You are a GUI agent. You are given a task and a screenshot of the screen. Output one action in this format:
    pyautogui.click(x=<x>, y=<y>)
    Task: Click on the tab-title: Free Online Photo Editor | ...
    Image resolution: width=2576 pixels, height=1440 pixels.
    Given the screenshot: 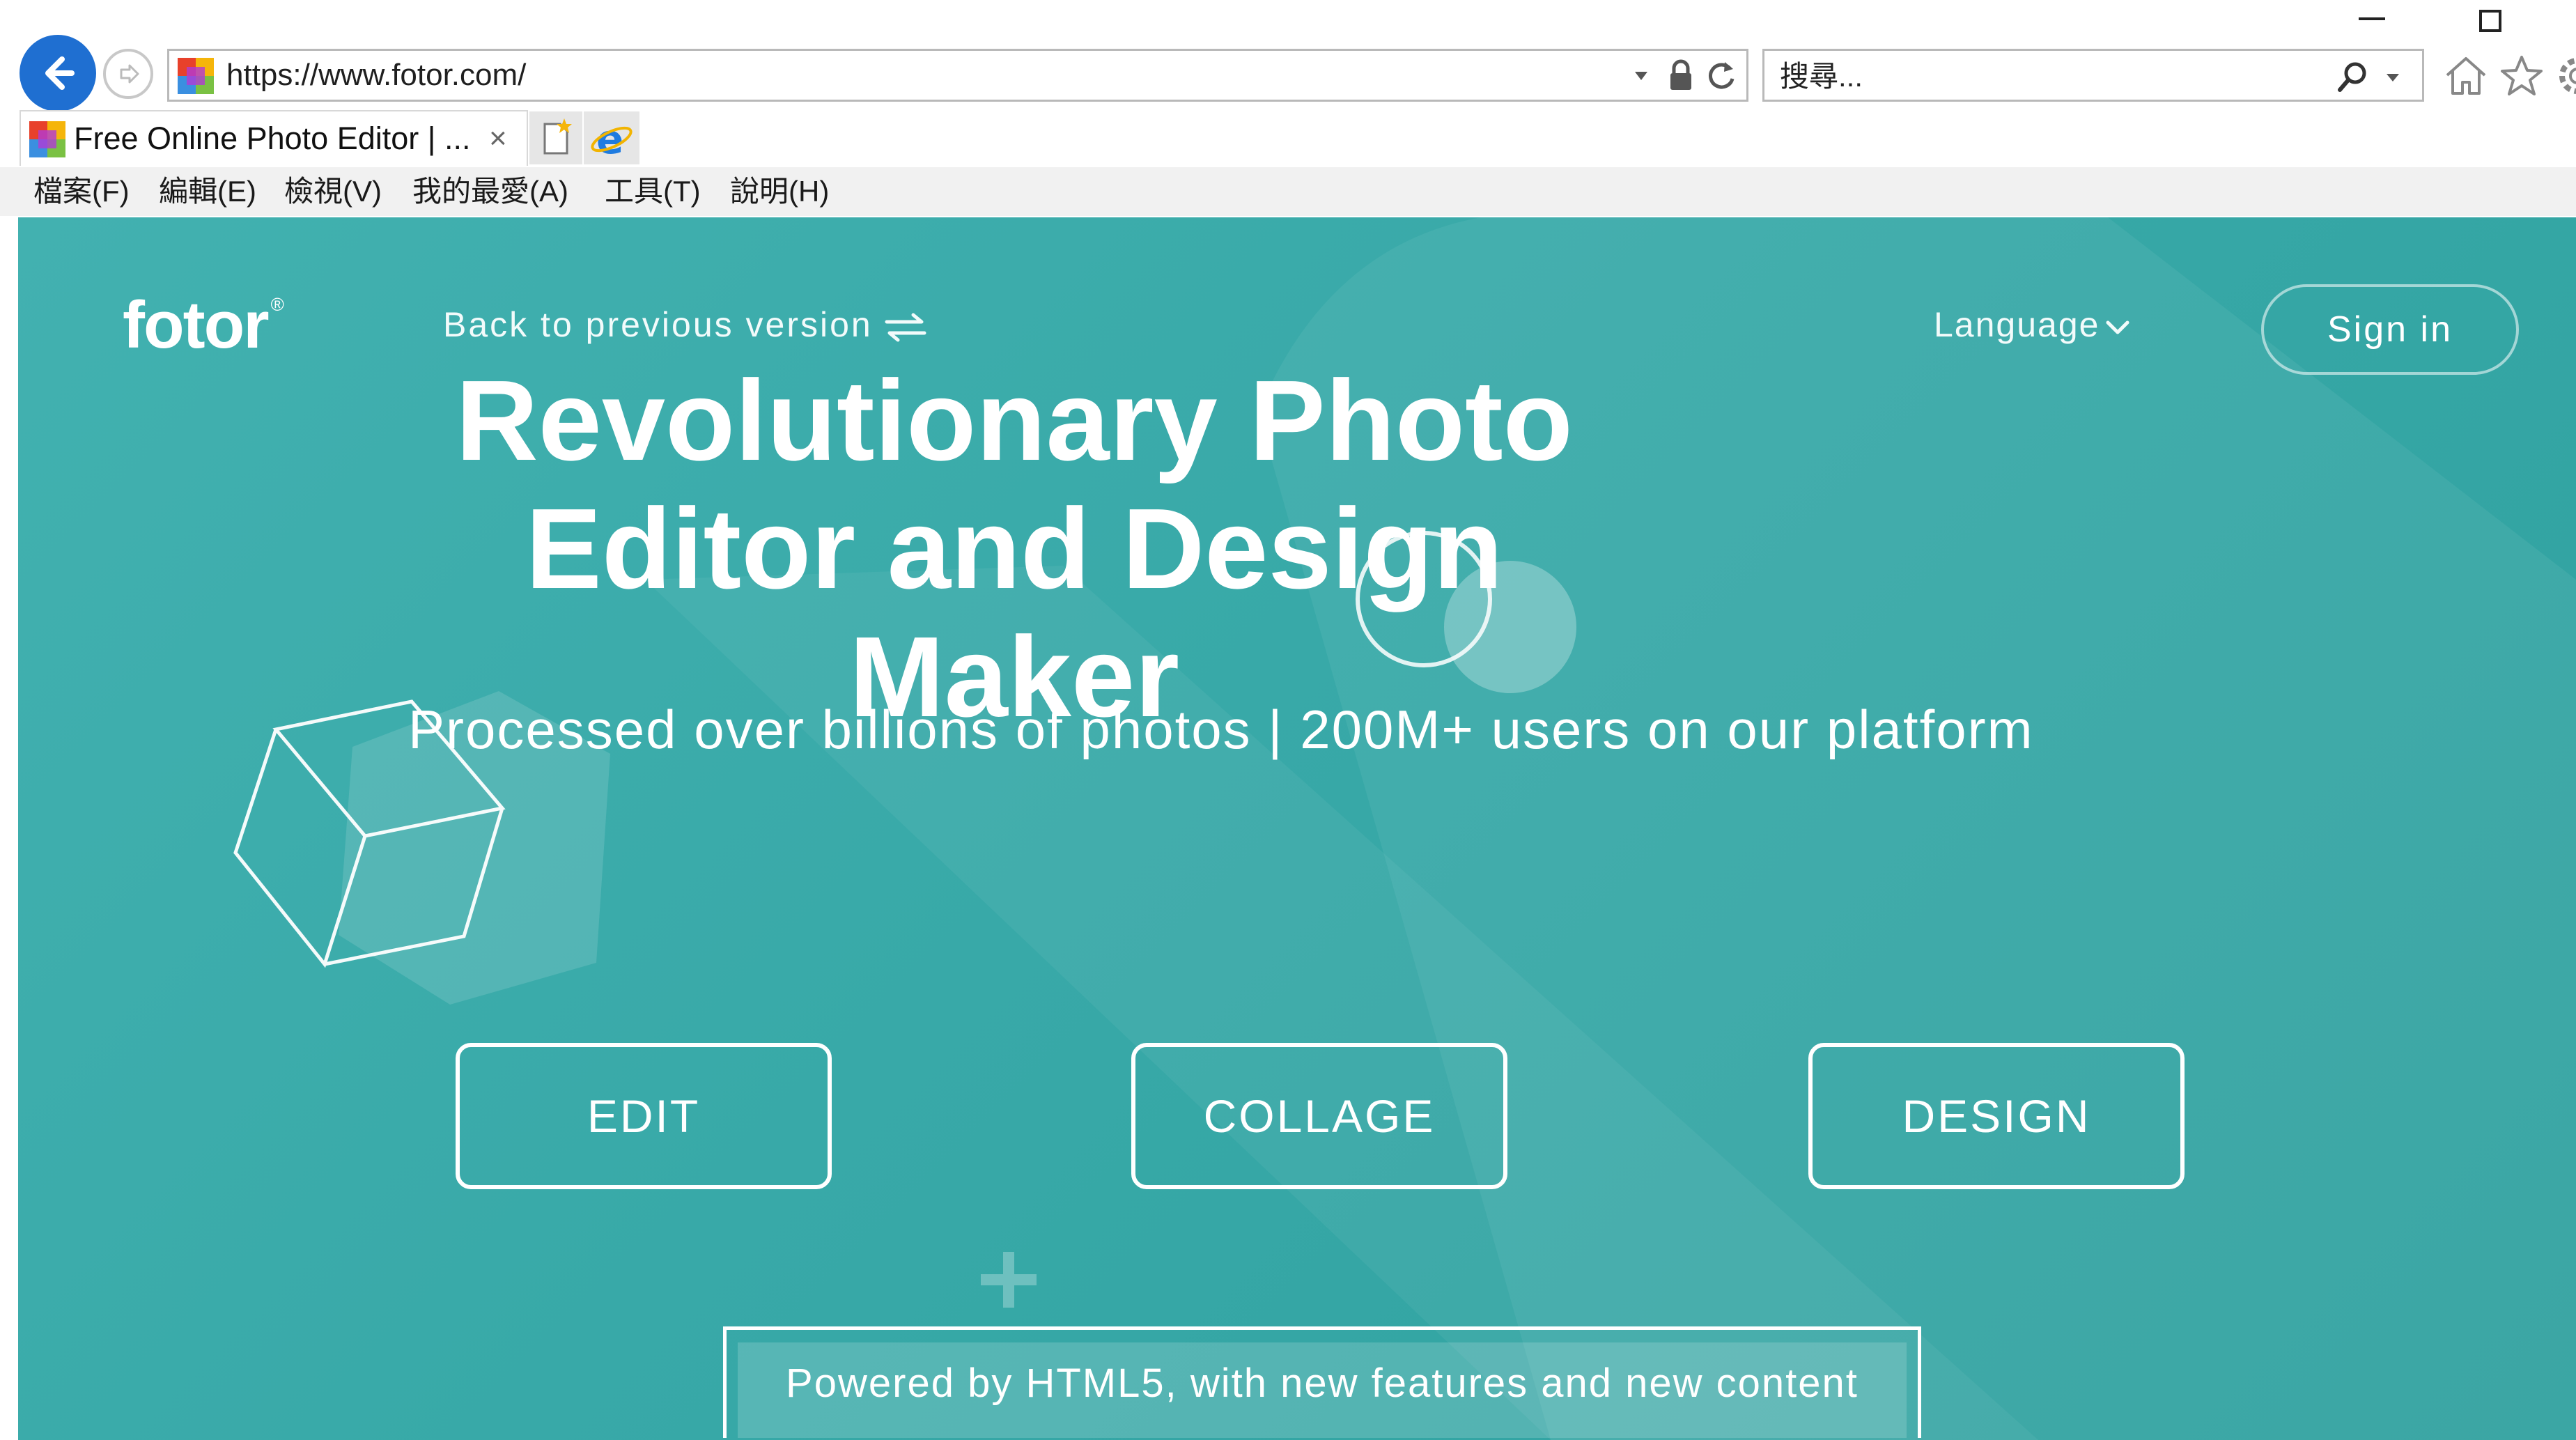 What is the action you would take?
    pyautogui.click(x=272, y=138)
    